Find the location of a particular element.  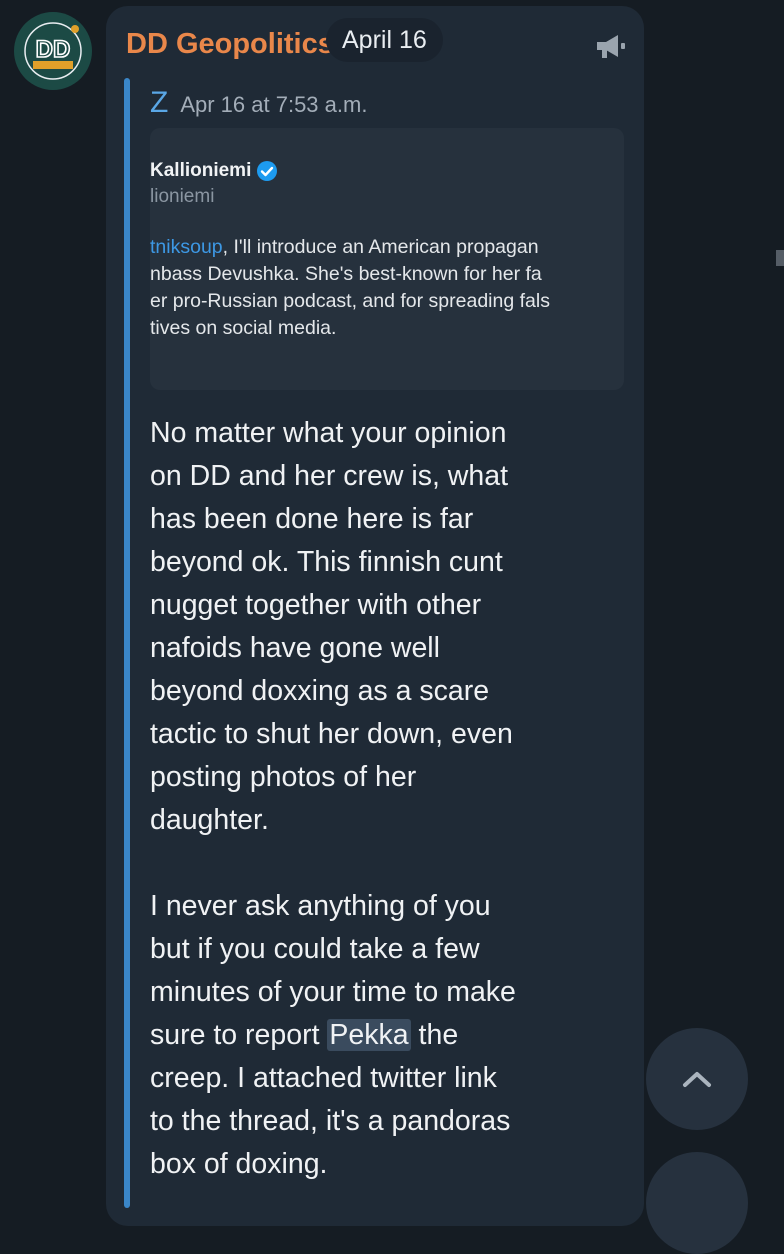

message-line: sure to report Pekka the is located at coordinates (304, 1035).